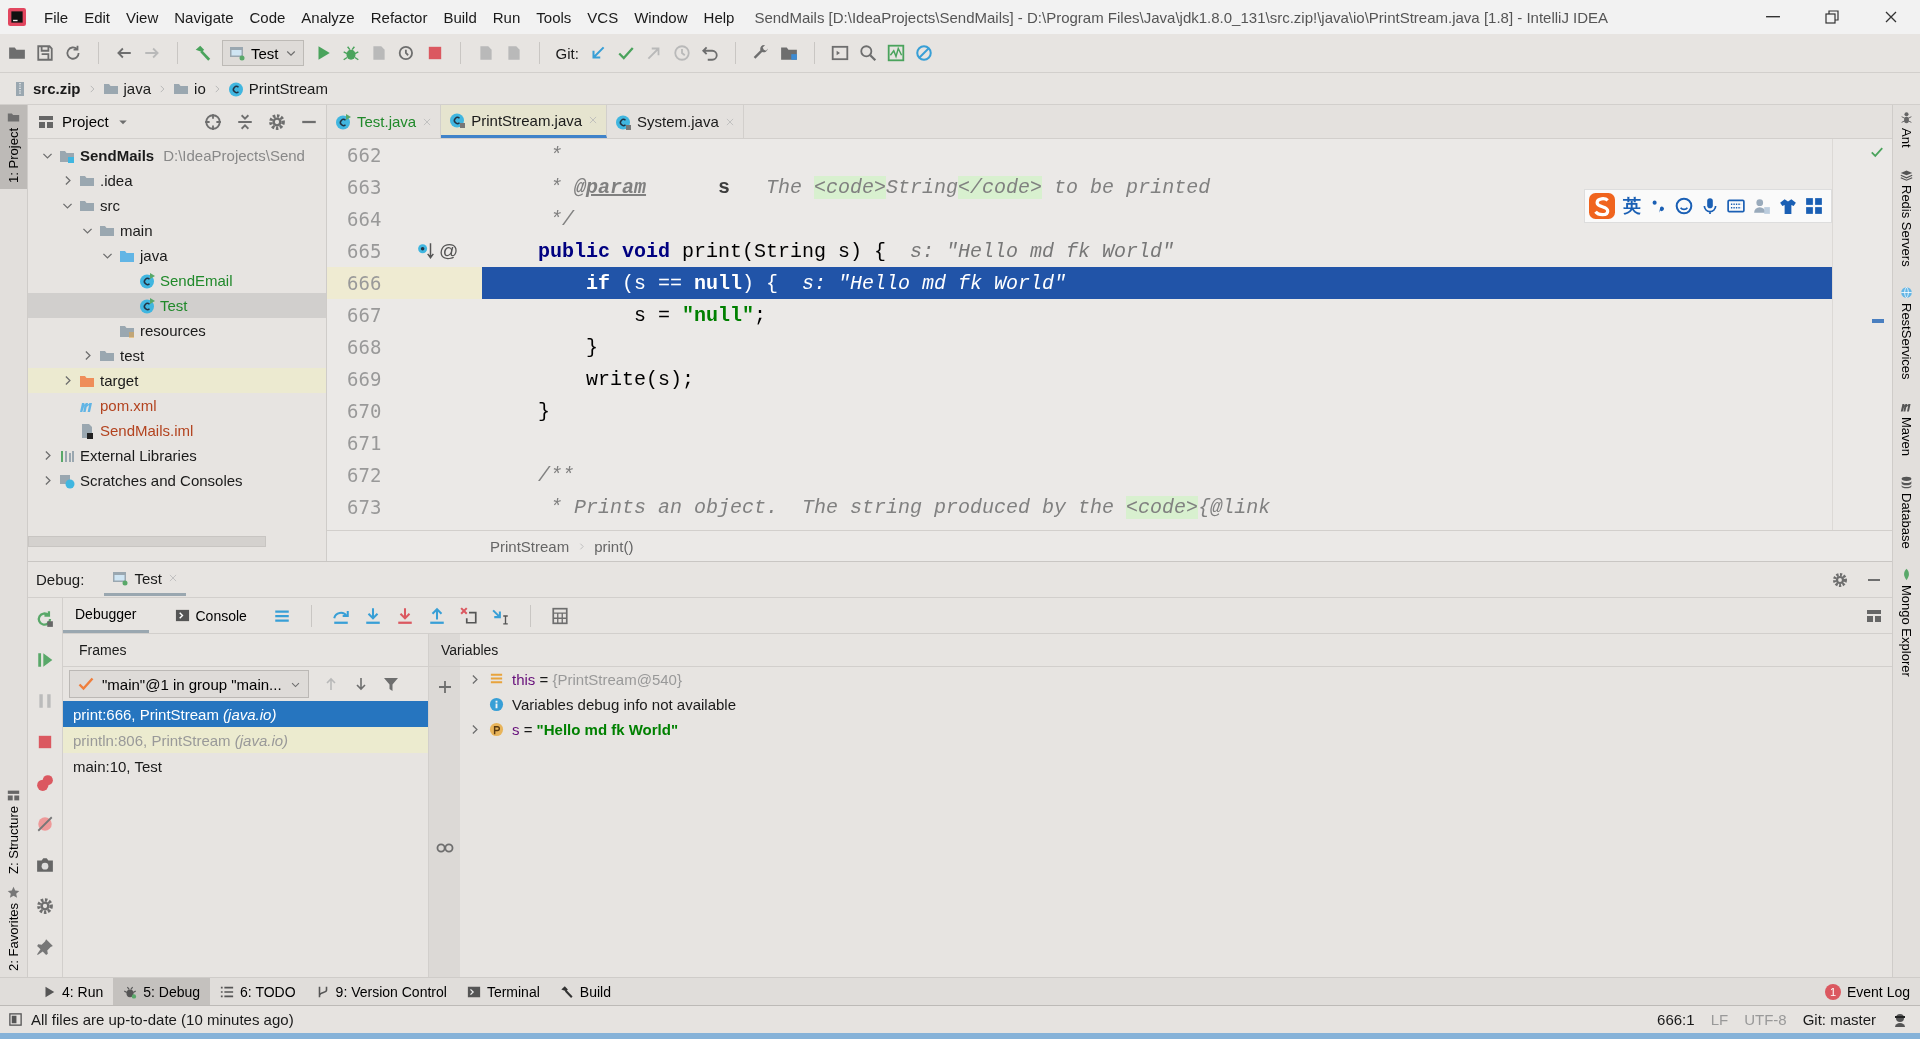 This screenshot has width=1920, height=1039. What do you see at coordinates (177, 230) in the screenshot?
I see `tree-item: main` at bounding box center [177, 230].